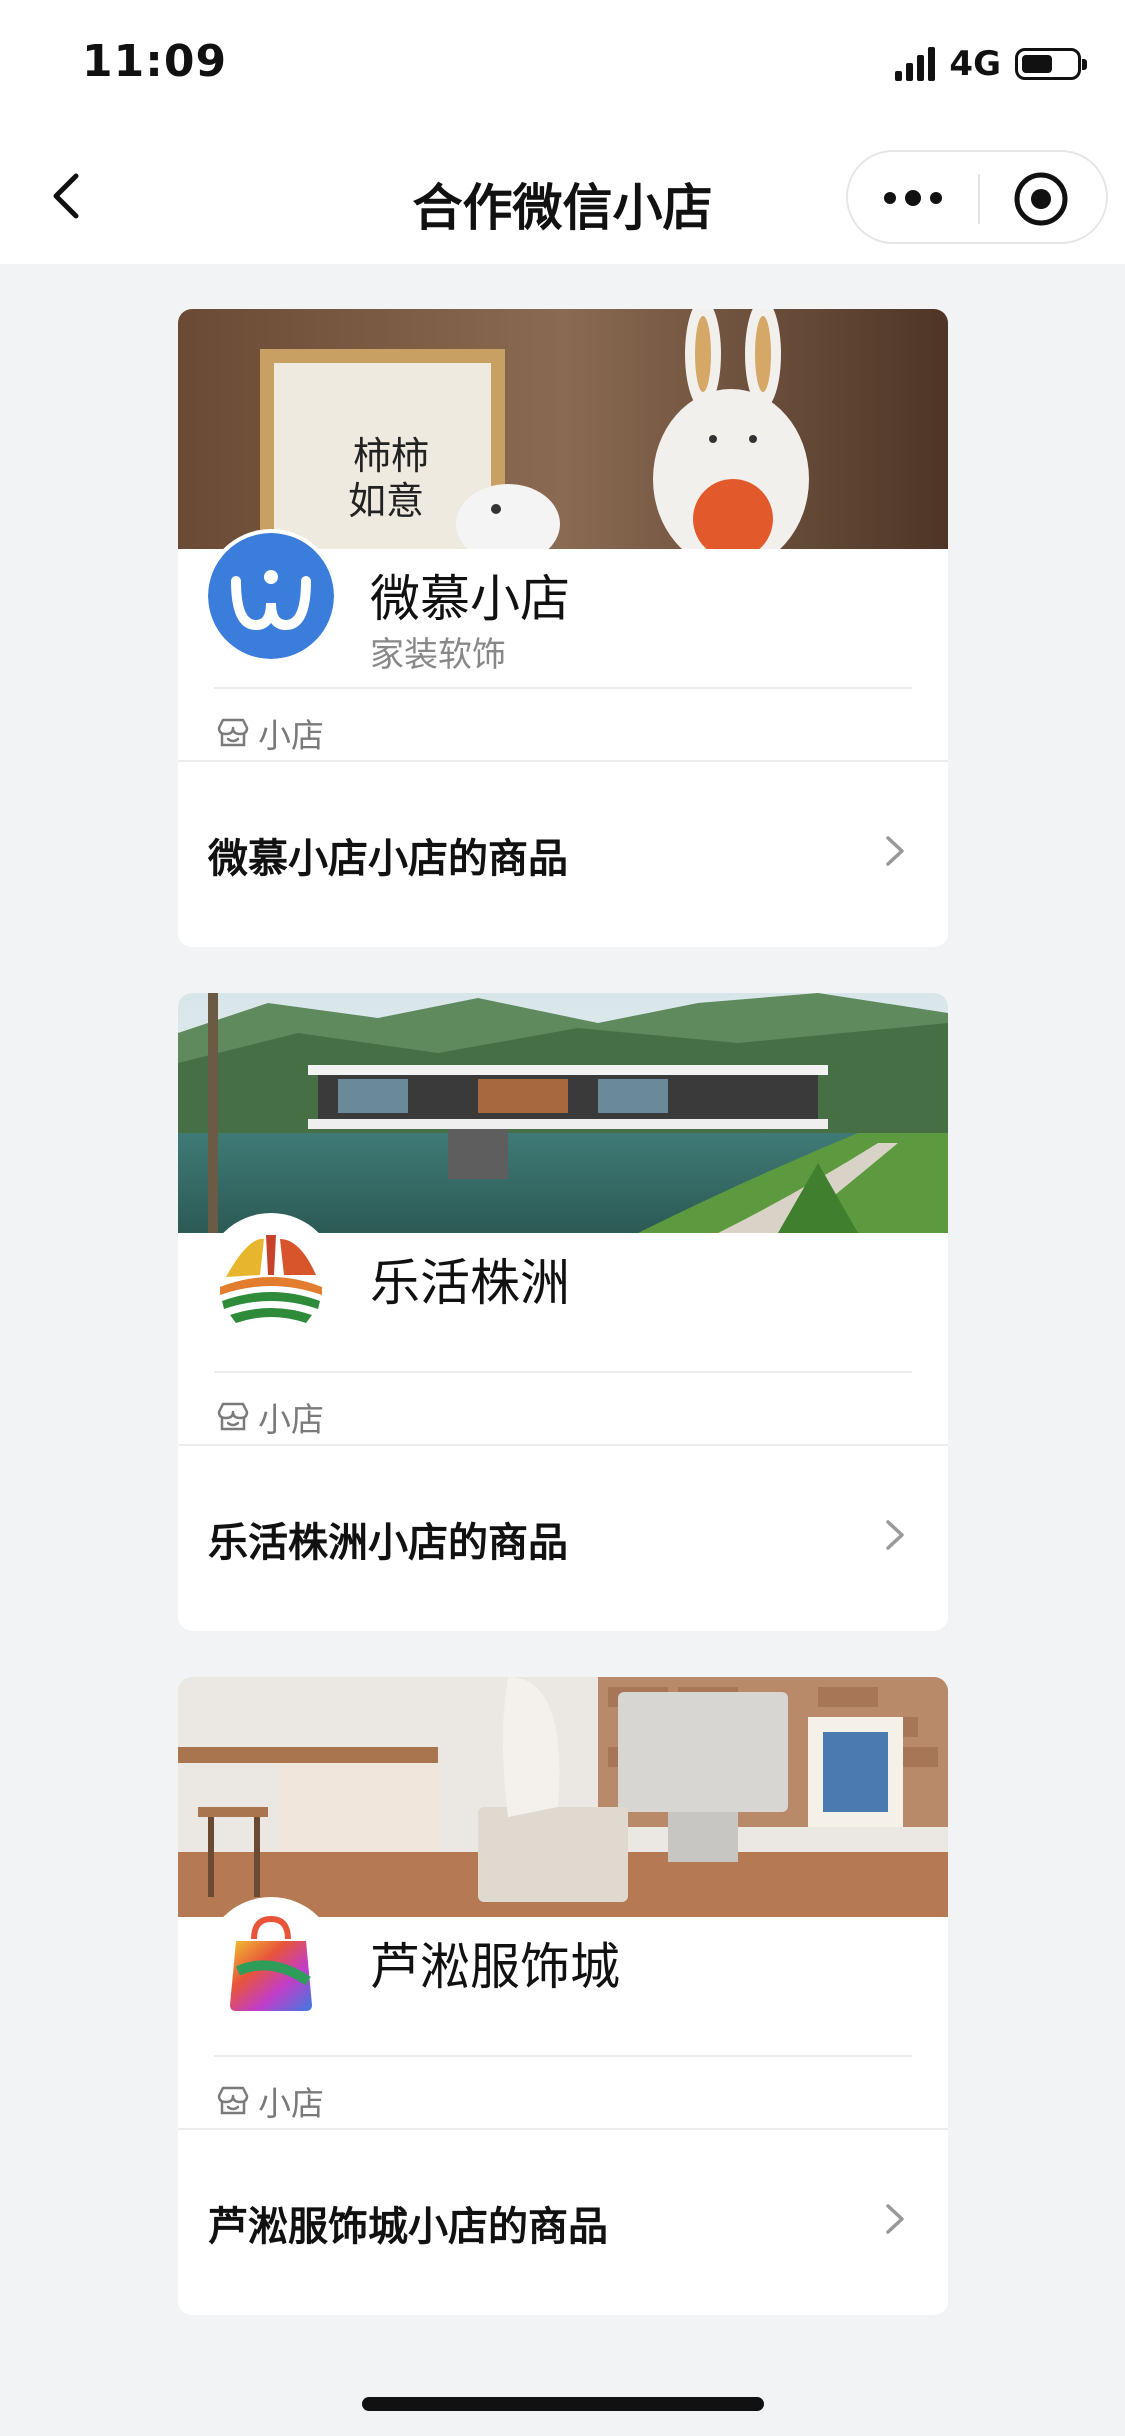  I want to click on shop-goods-label: 微慕小店小店的商品, so click(388, 859).